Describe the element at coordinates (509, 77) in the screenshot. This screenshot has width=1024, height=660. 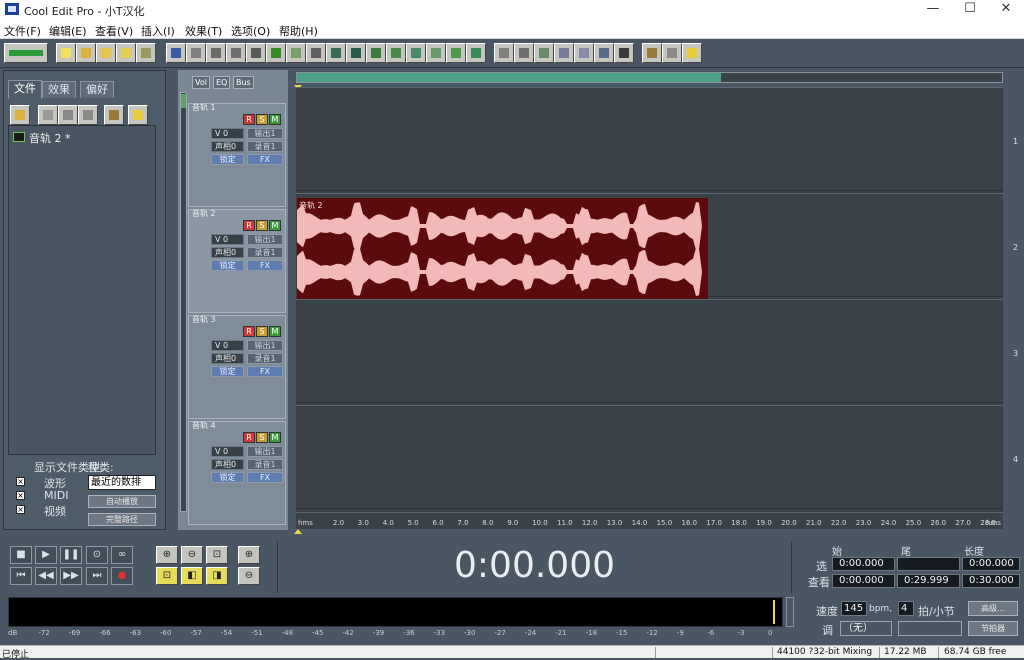
I see `overview-visible-range` at that location.